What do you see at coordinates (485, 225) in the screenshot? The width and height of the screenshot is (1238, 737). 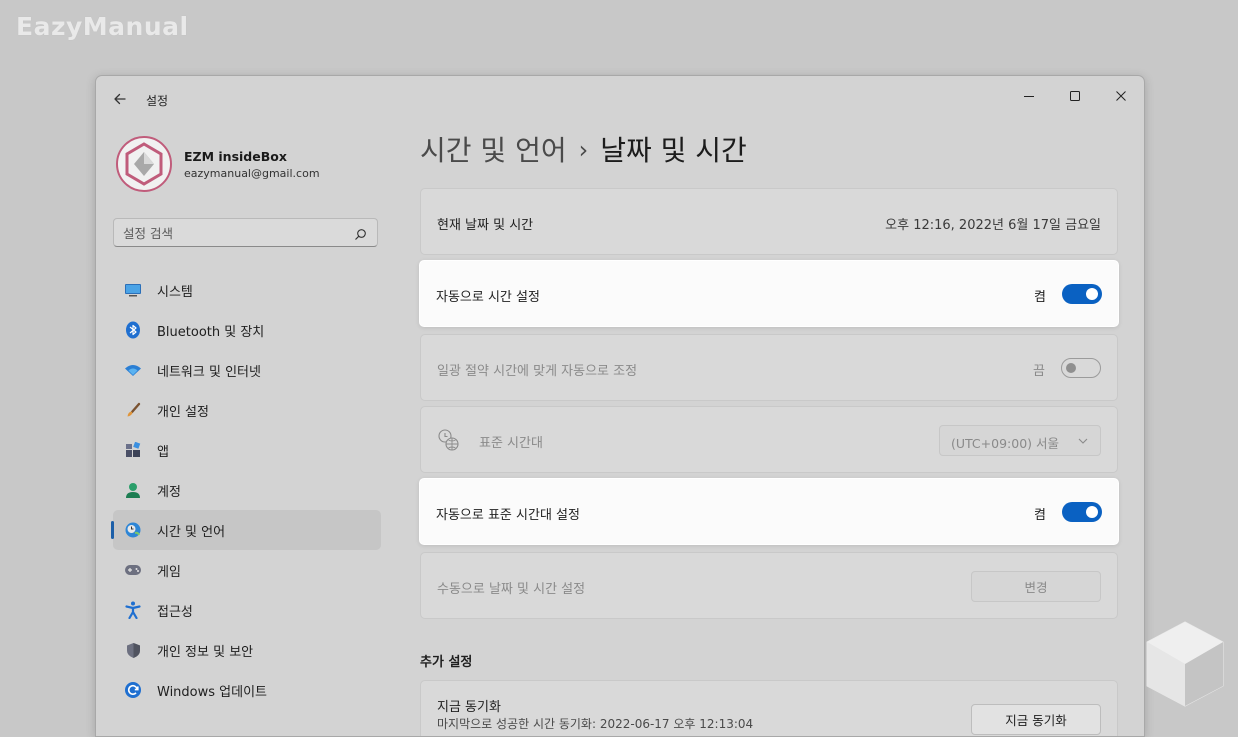 I see `current-datetime-label: 현재 날짜 및 시간` at bounding box center [485, 225].